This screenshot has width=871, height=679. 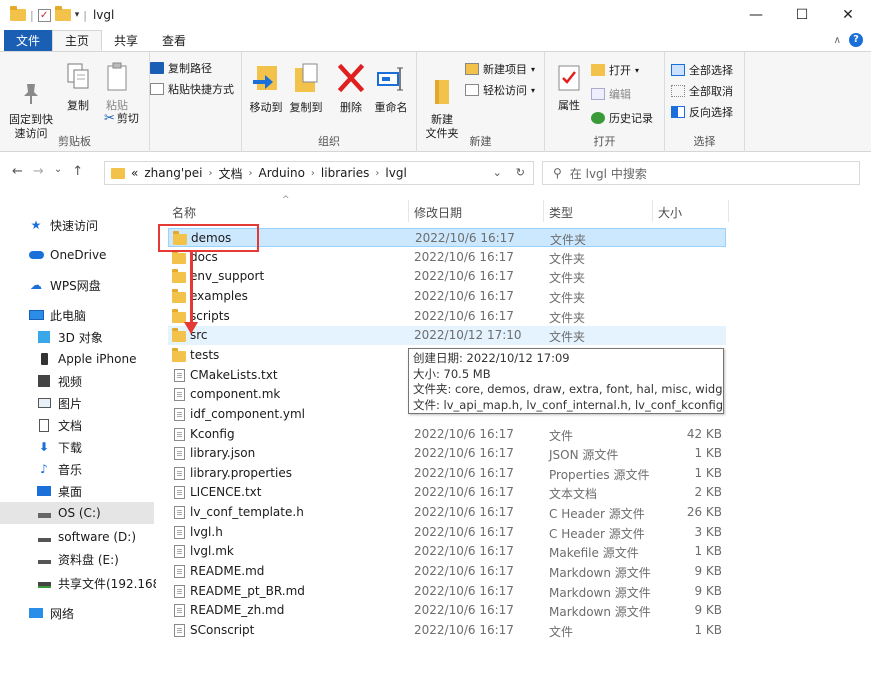 I want to click on file-row: lvgl.h 2022/10/6 16:17 C Header 源文件 3 KB, so click(x=447, y=532).